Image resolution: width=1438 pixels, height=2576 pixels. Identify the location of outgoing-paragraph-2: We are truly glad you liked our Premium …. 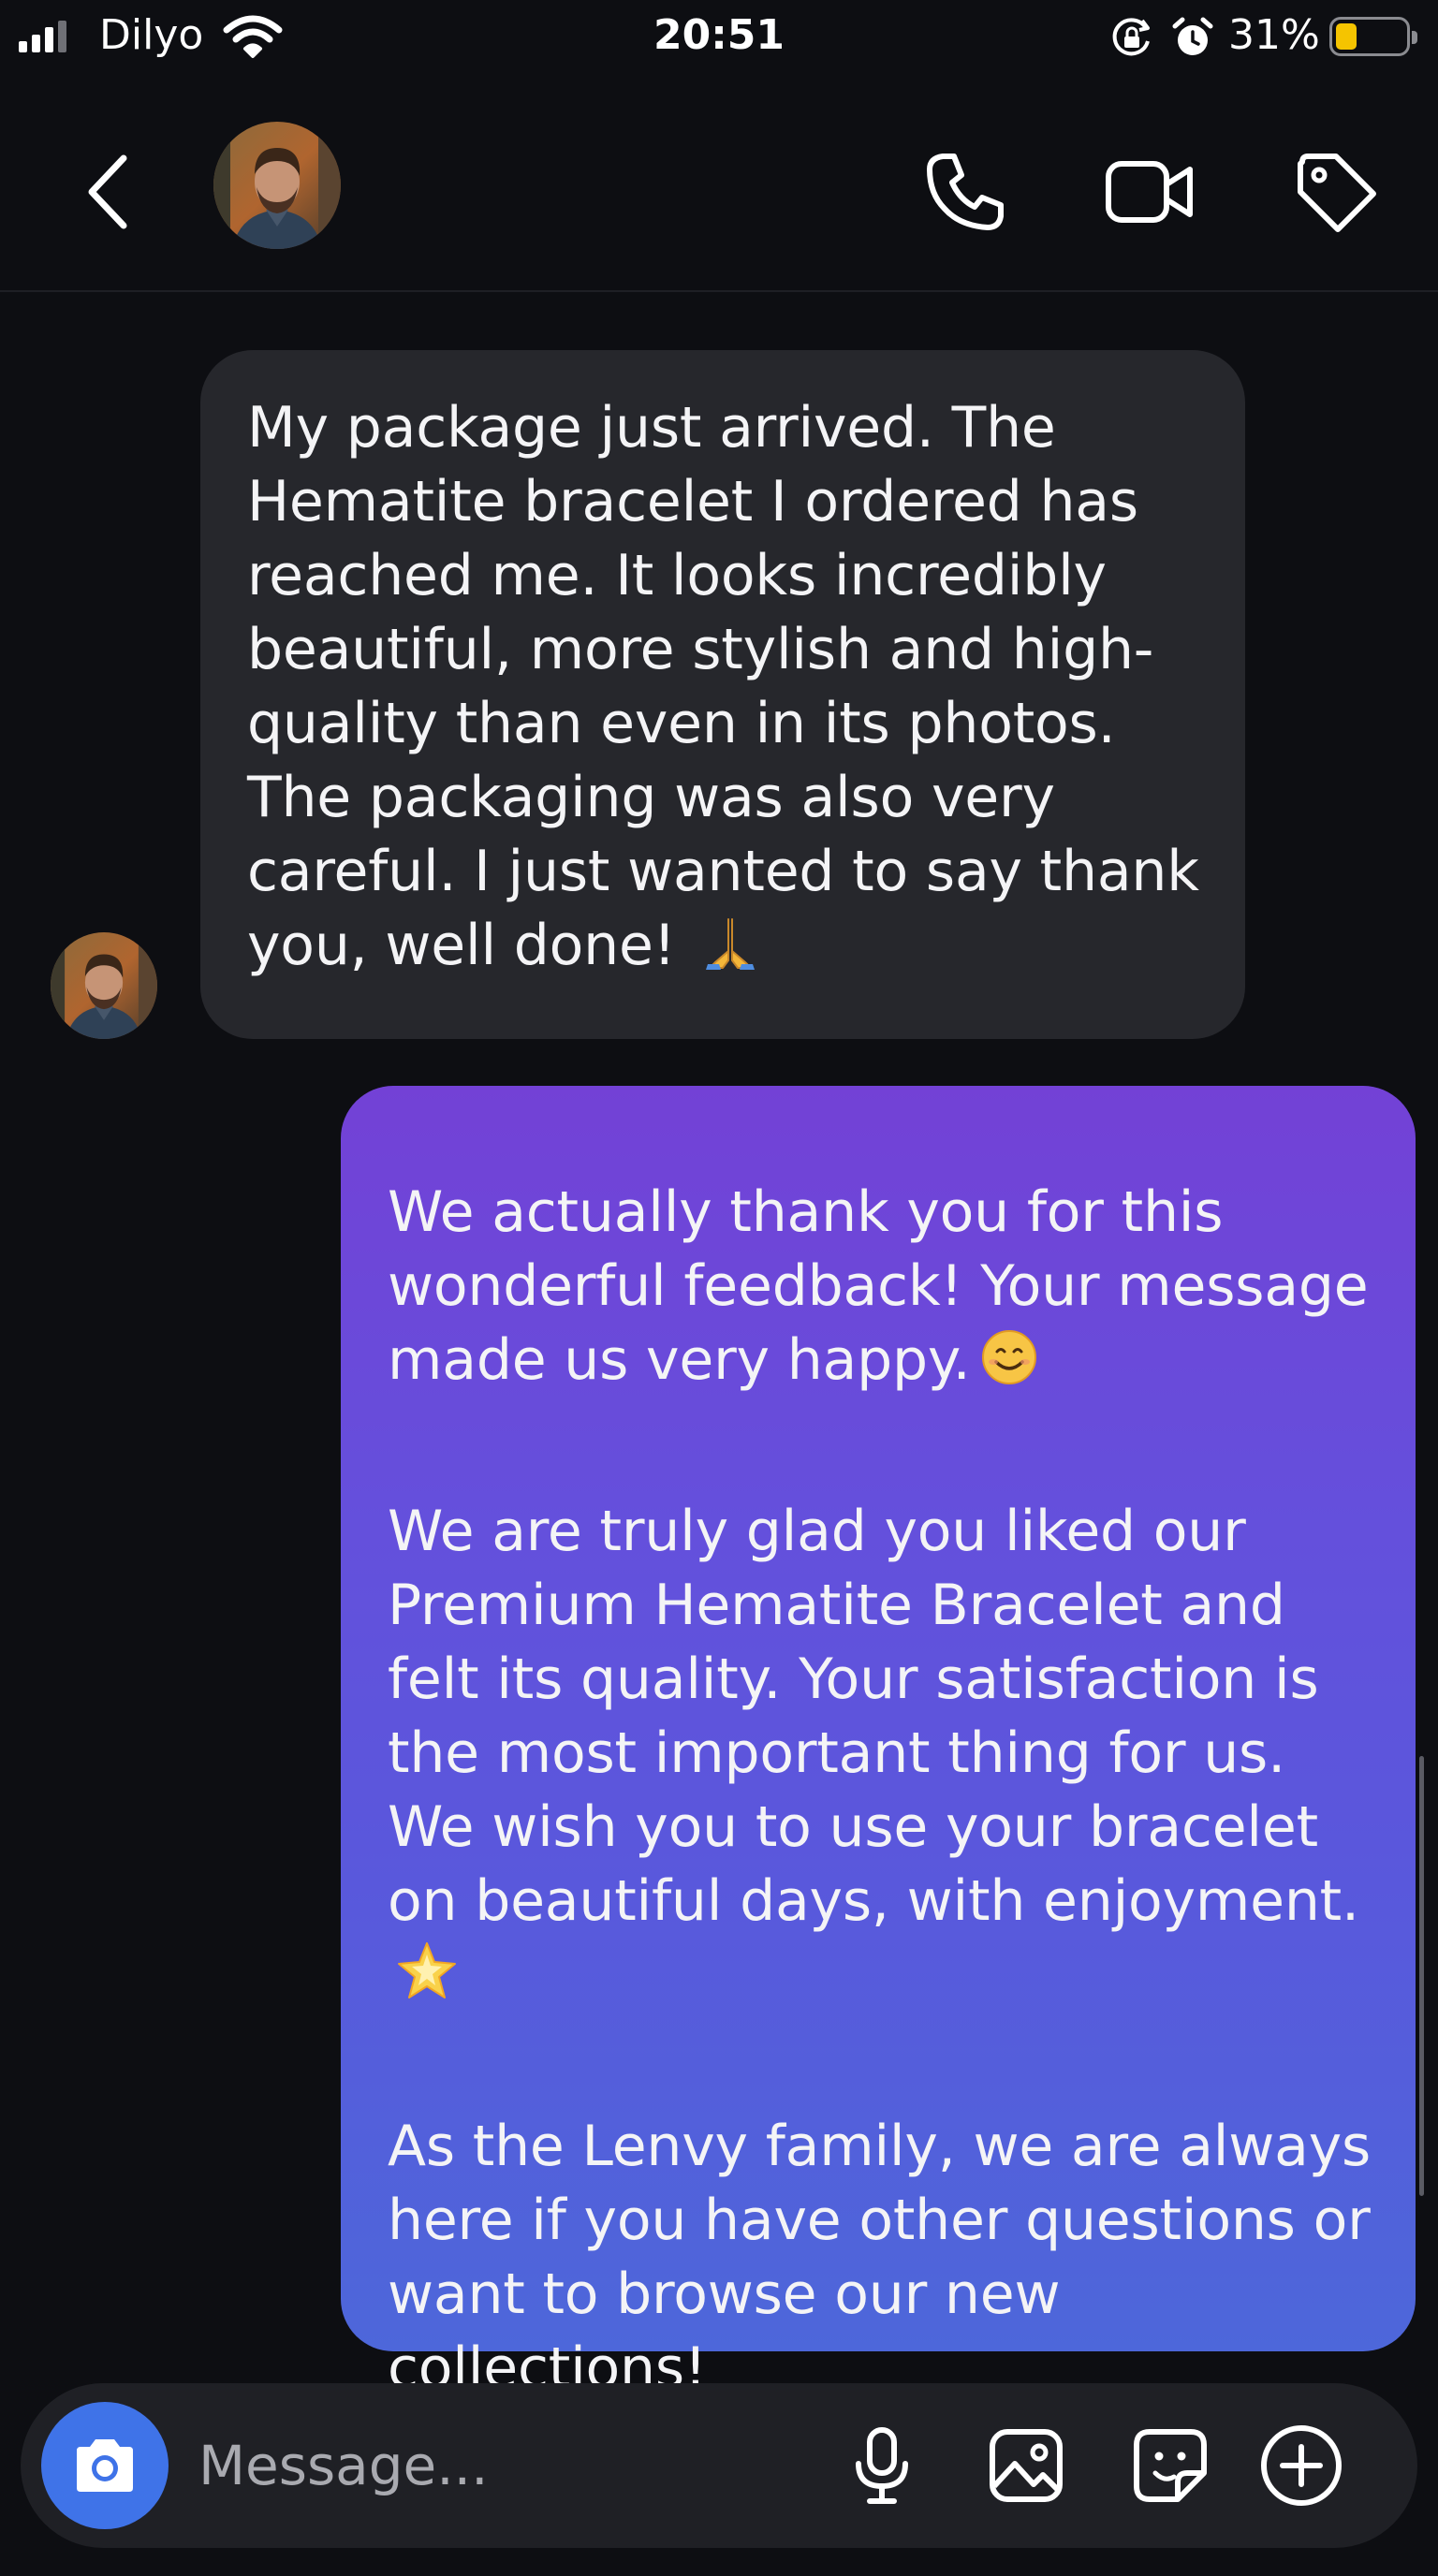
(883, 1757).